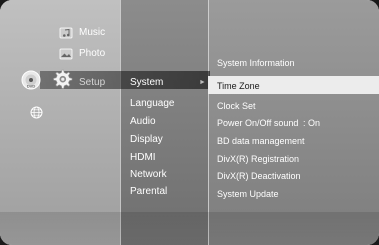  What do you see at coordinates (143, 158) in the screenshot?
I see `sub-menu-item-hdmi: HDMI` at bounding box center [143, 158].